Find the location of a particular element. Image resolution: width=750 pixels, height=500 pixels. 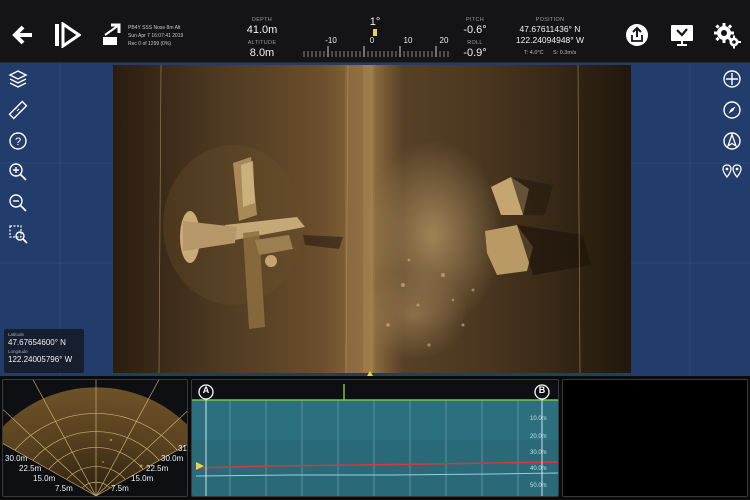

fan-edge-label: 31 is located at coordinates (182, 448).